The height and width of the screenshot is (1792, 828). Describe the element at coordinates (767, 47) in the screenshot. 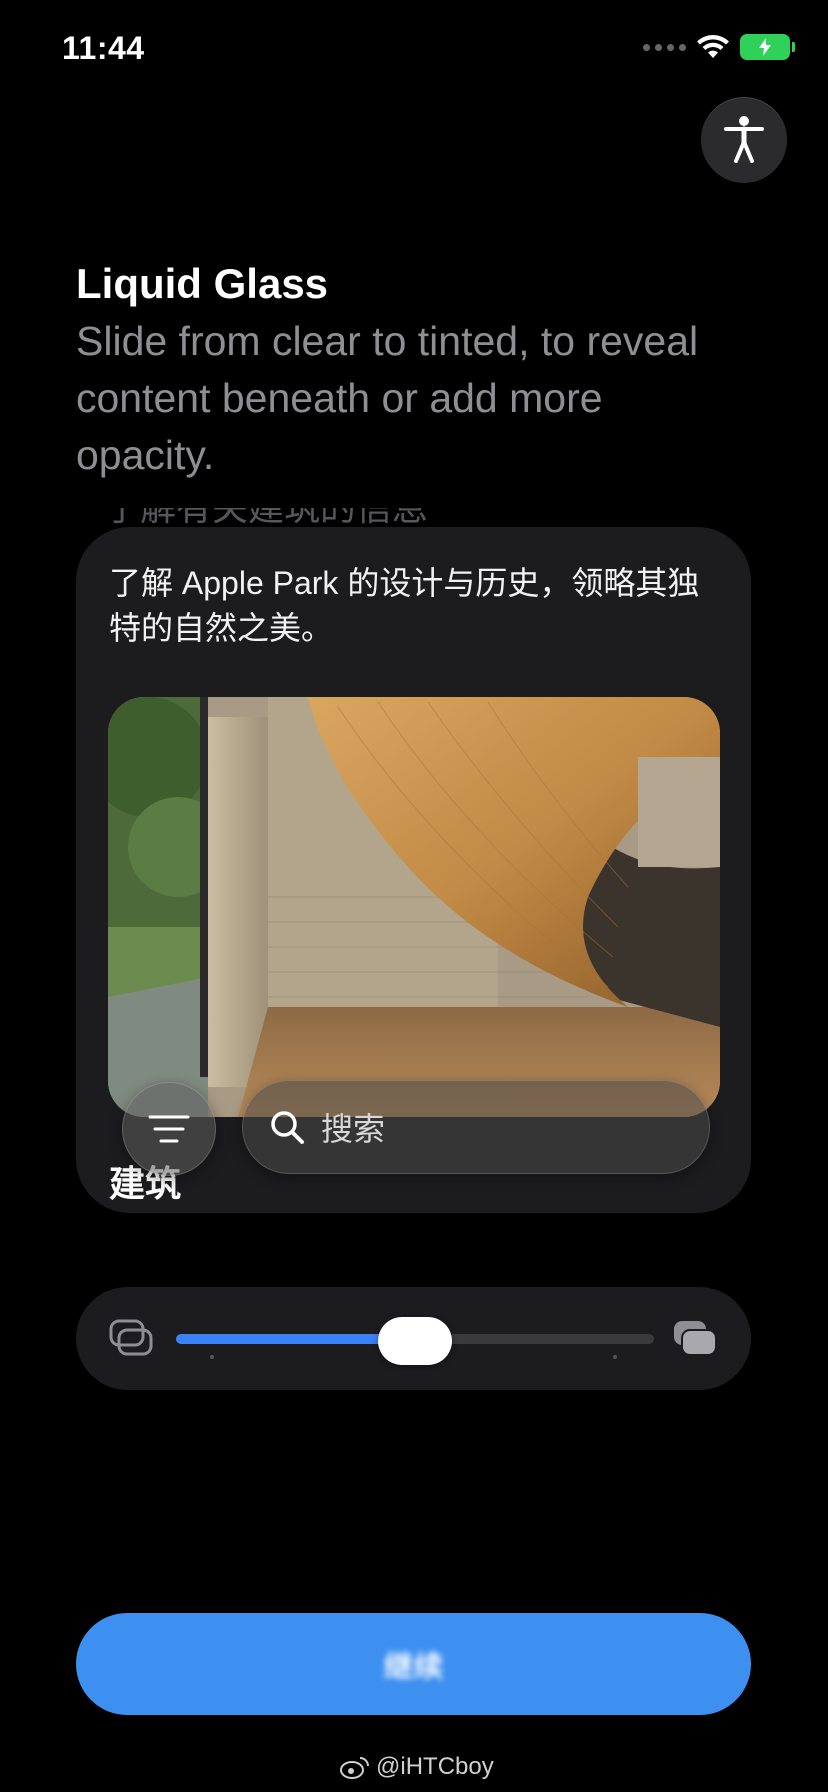

I see `battery-charging-icon` at that location.